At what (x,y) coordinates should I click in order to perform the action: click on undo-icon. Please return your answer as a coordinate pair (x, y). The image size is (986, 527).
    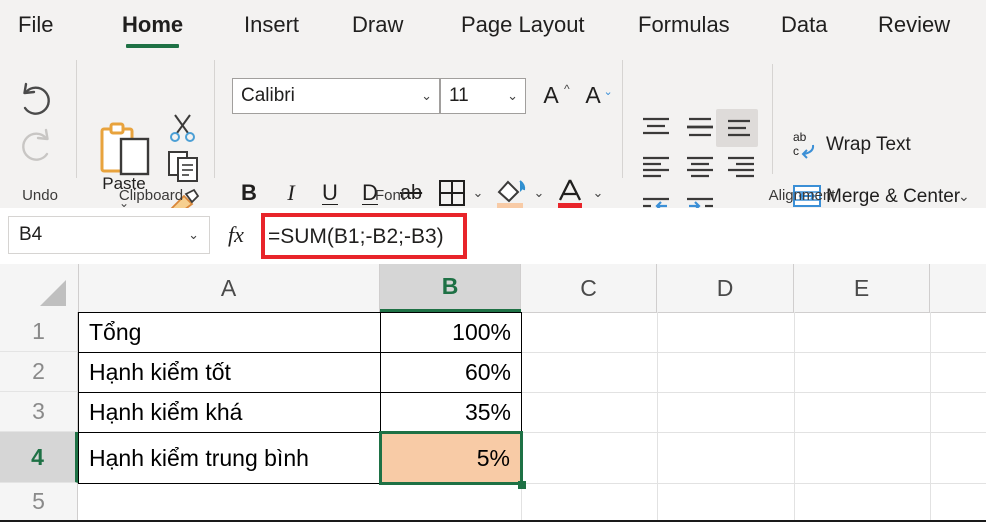
    Looking at the image, I should click on (36, 99).